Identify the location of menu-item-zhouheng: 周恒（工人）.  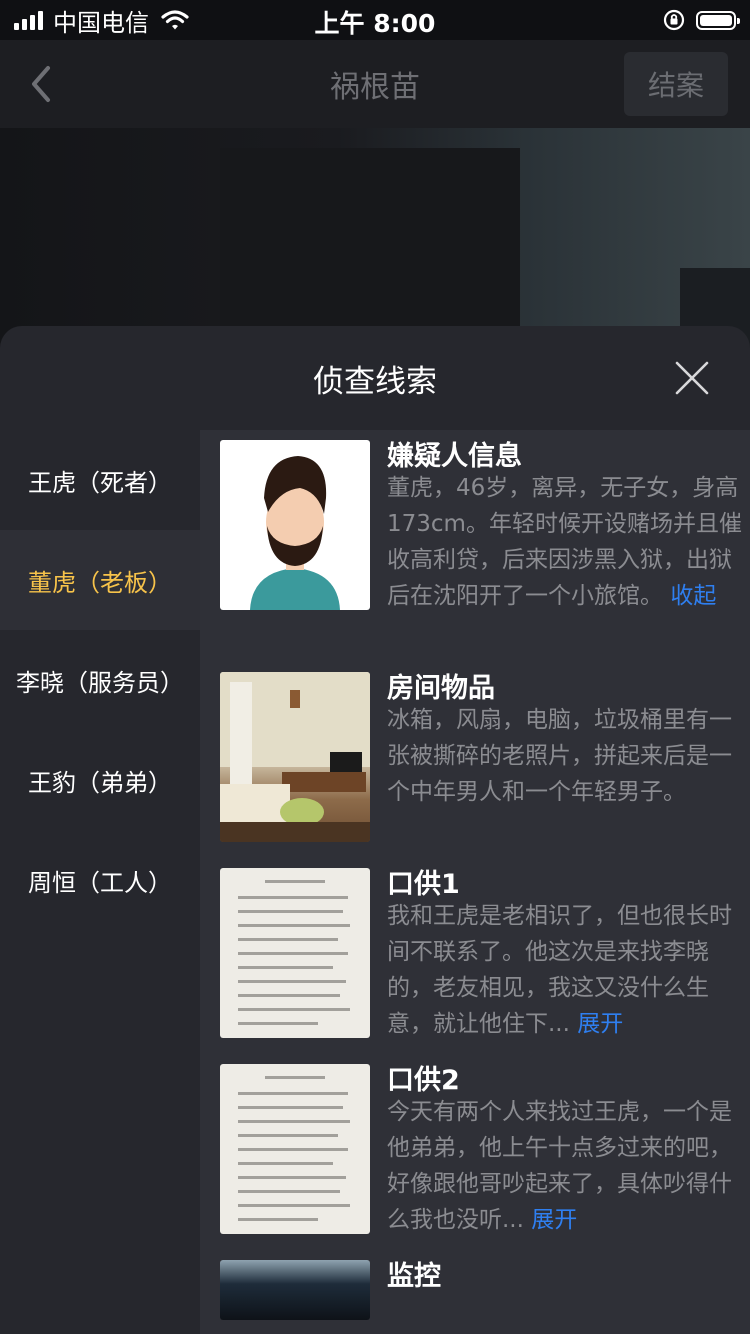
(100, 880).